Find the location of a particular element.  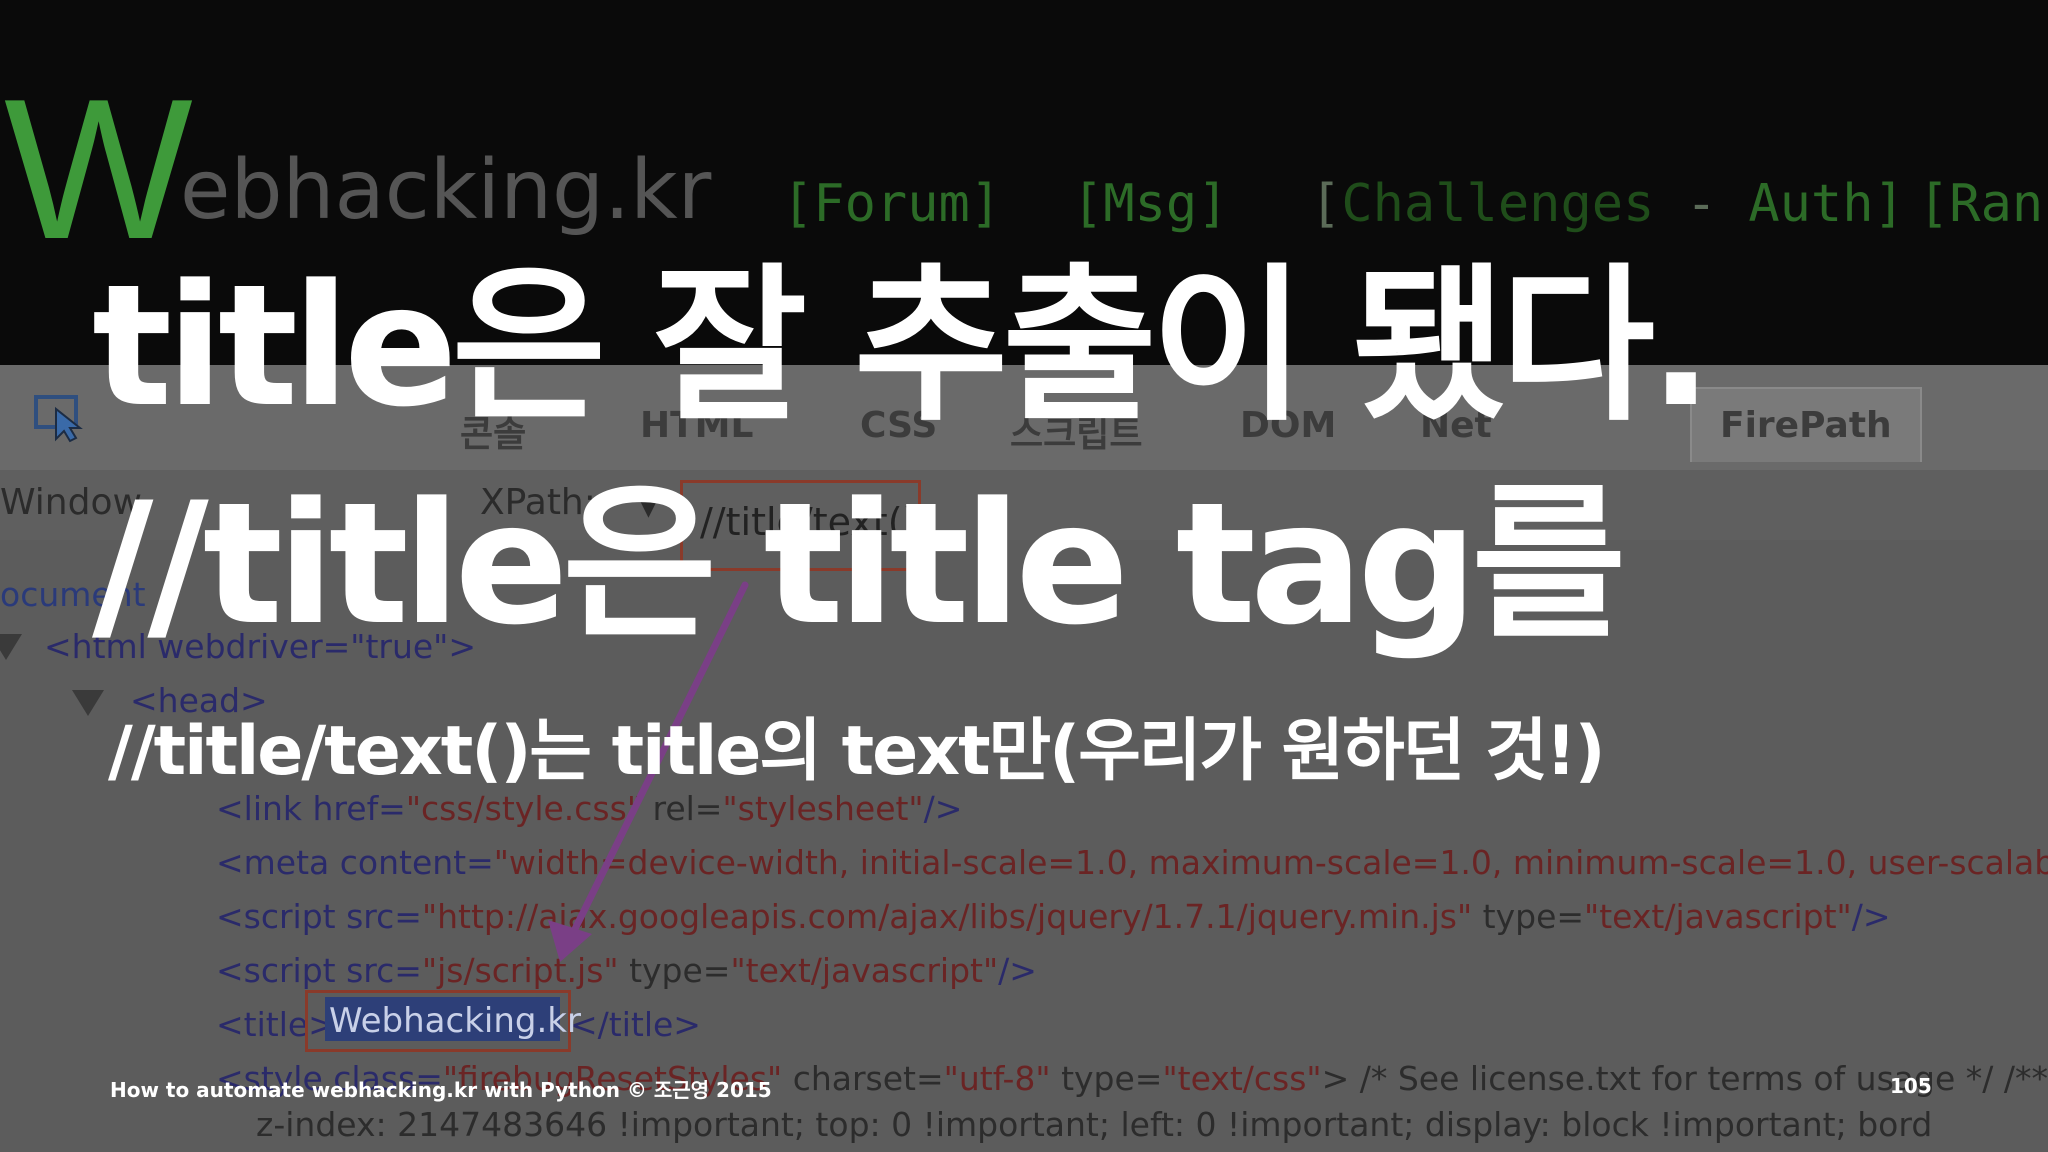

slide-page-number: 105 is located at coordinates (1911, 1086).